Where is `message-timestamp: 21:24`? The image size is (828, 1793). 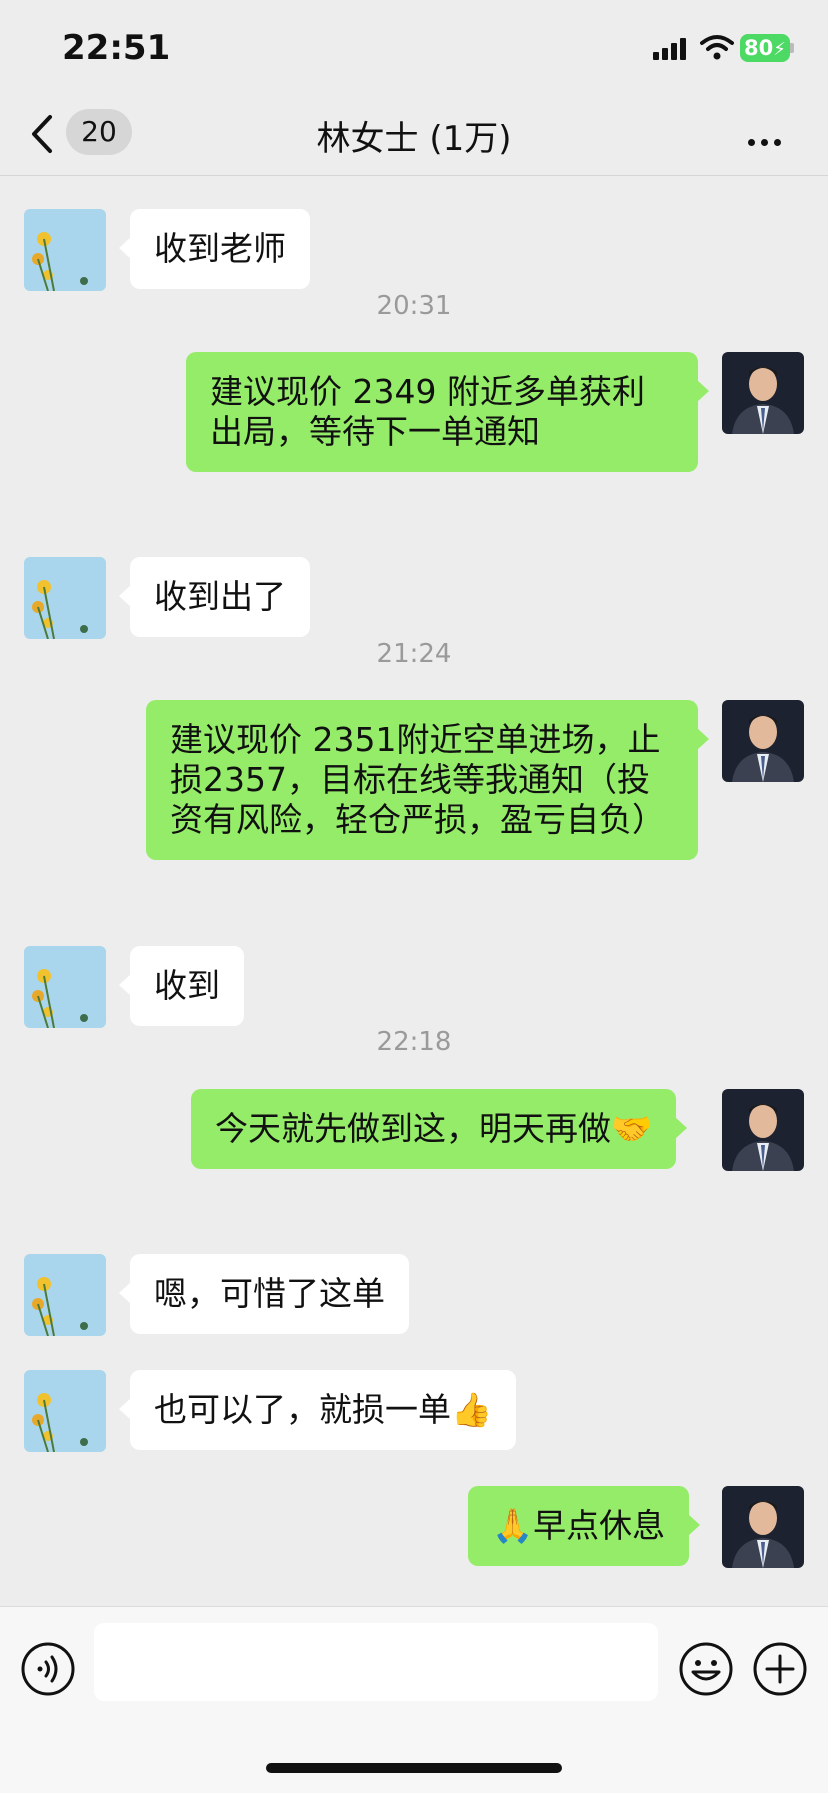
message-timestamp: 21:24 is located at coordinates (414, 654).